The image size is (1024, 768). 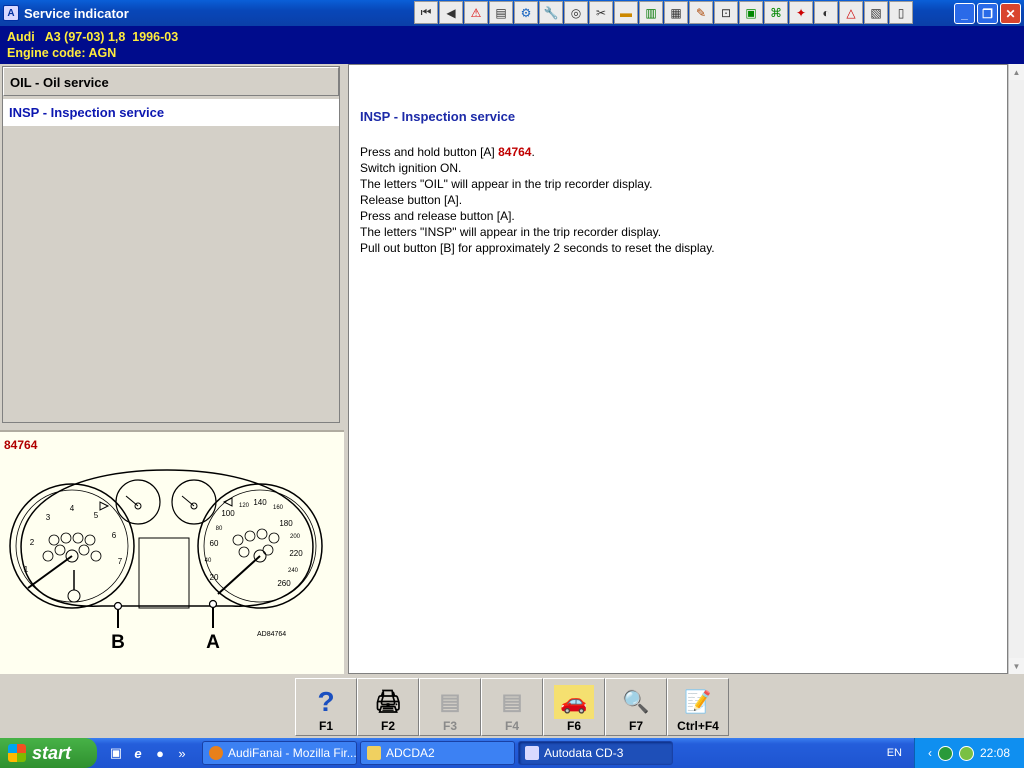 What do you see at coordinates (48, 753) in the screenshot?
I see `start-button: start` at bounding box center [48, 753].